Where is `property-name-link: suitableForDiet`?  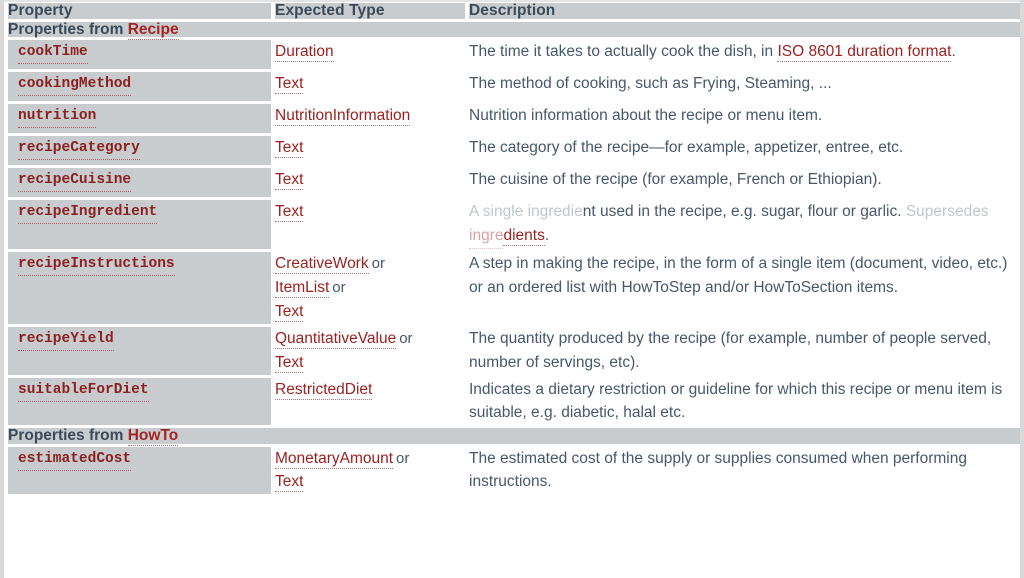
property-name-link: suitableForDiet is located at coordinates (83, 392).